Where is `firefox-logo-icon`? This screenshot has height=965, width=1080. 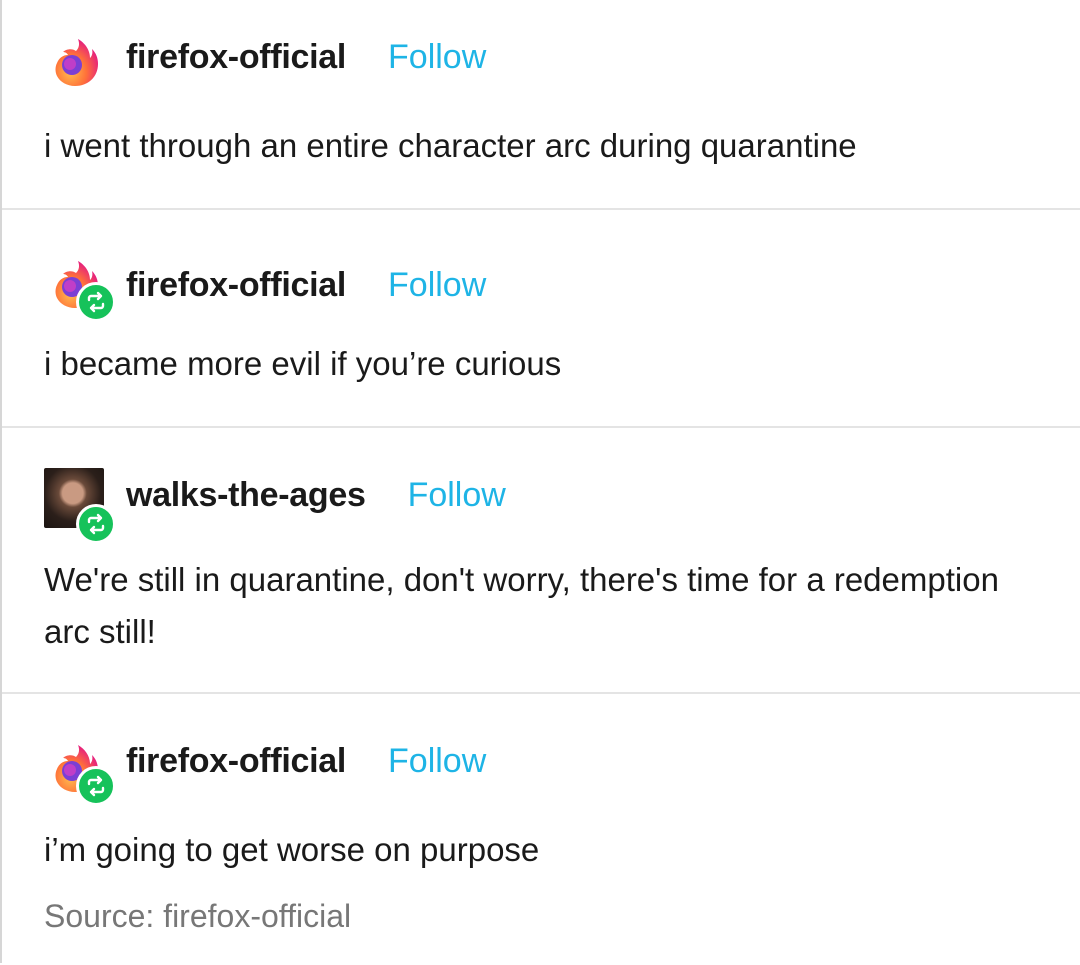 firefox-logo-icon is located at coordinates (76, 62).